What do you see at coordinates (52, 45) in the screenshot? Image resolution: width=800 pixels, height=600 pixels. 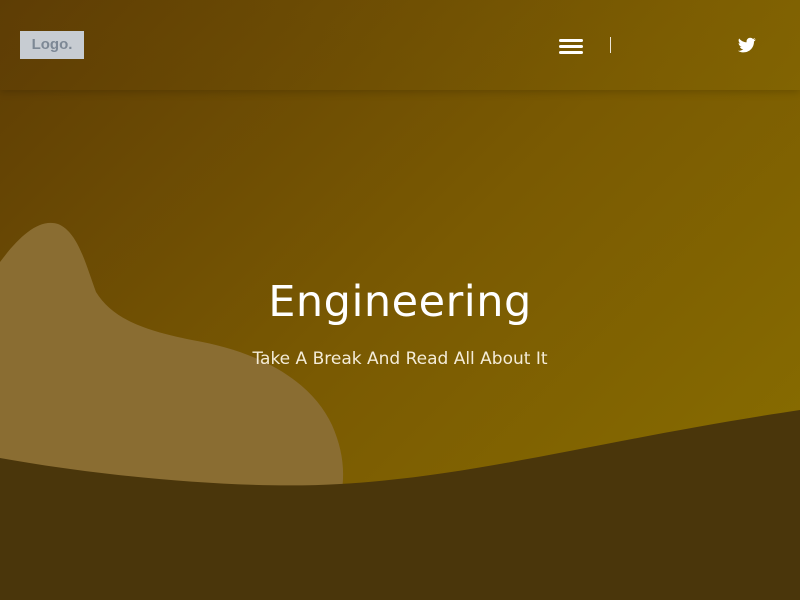 I see `logo: Logo.` at bounding box center [52, 45].